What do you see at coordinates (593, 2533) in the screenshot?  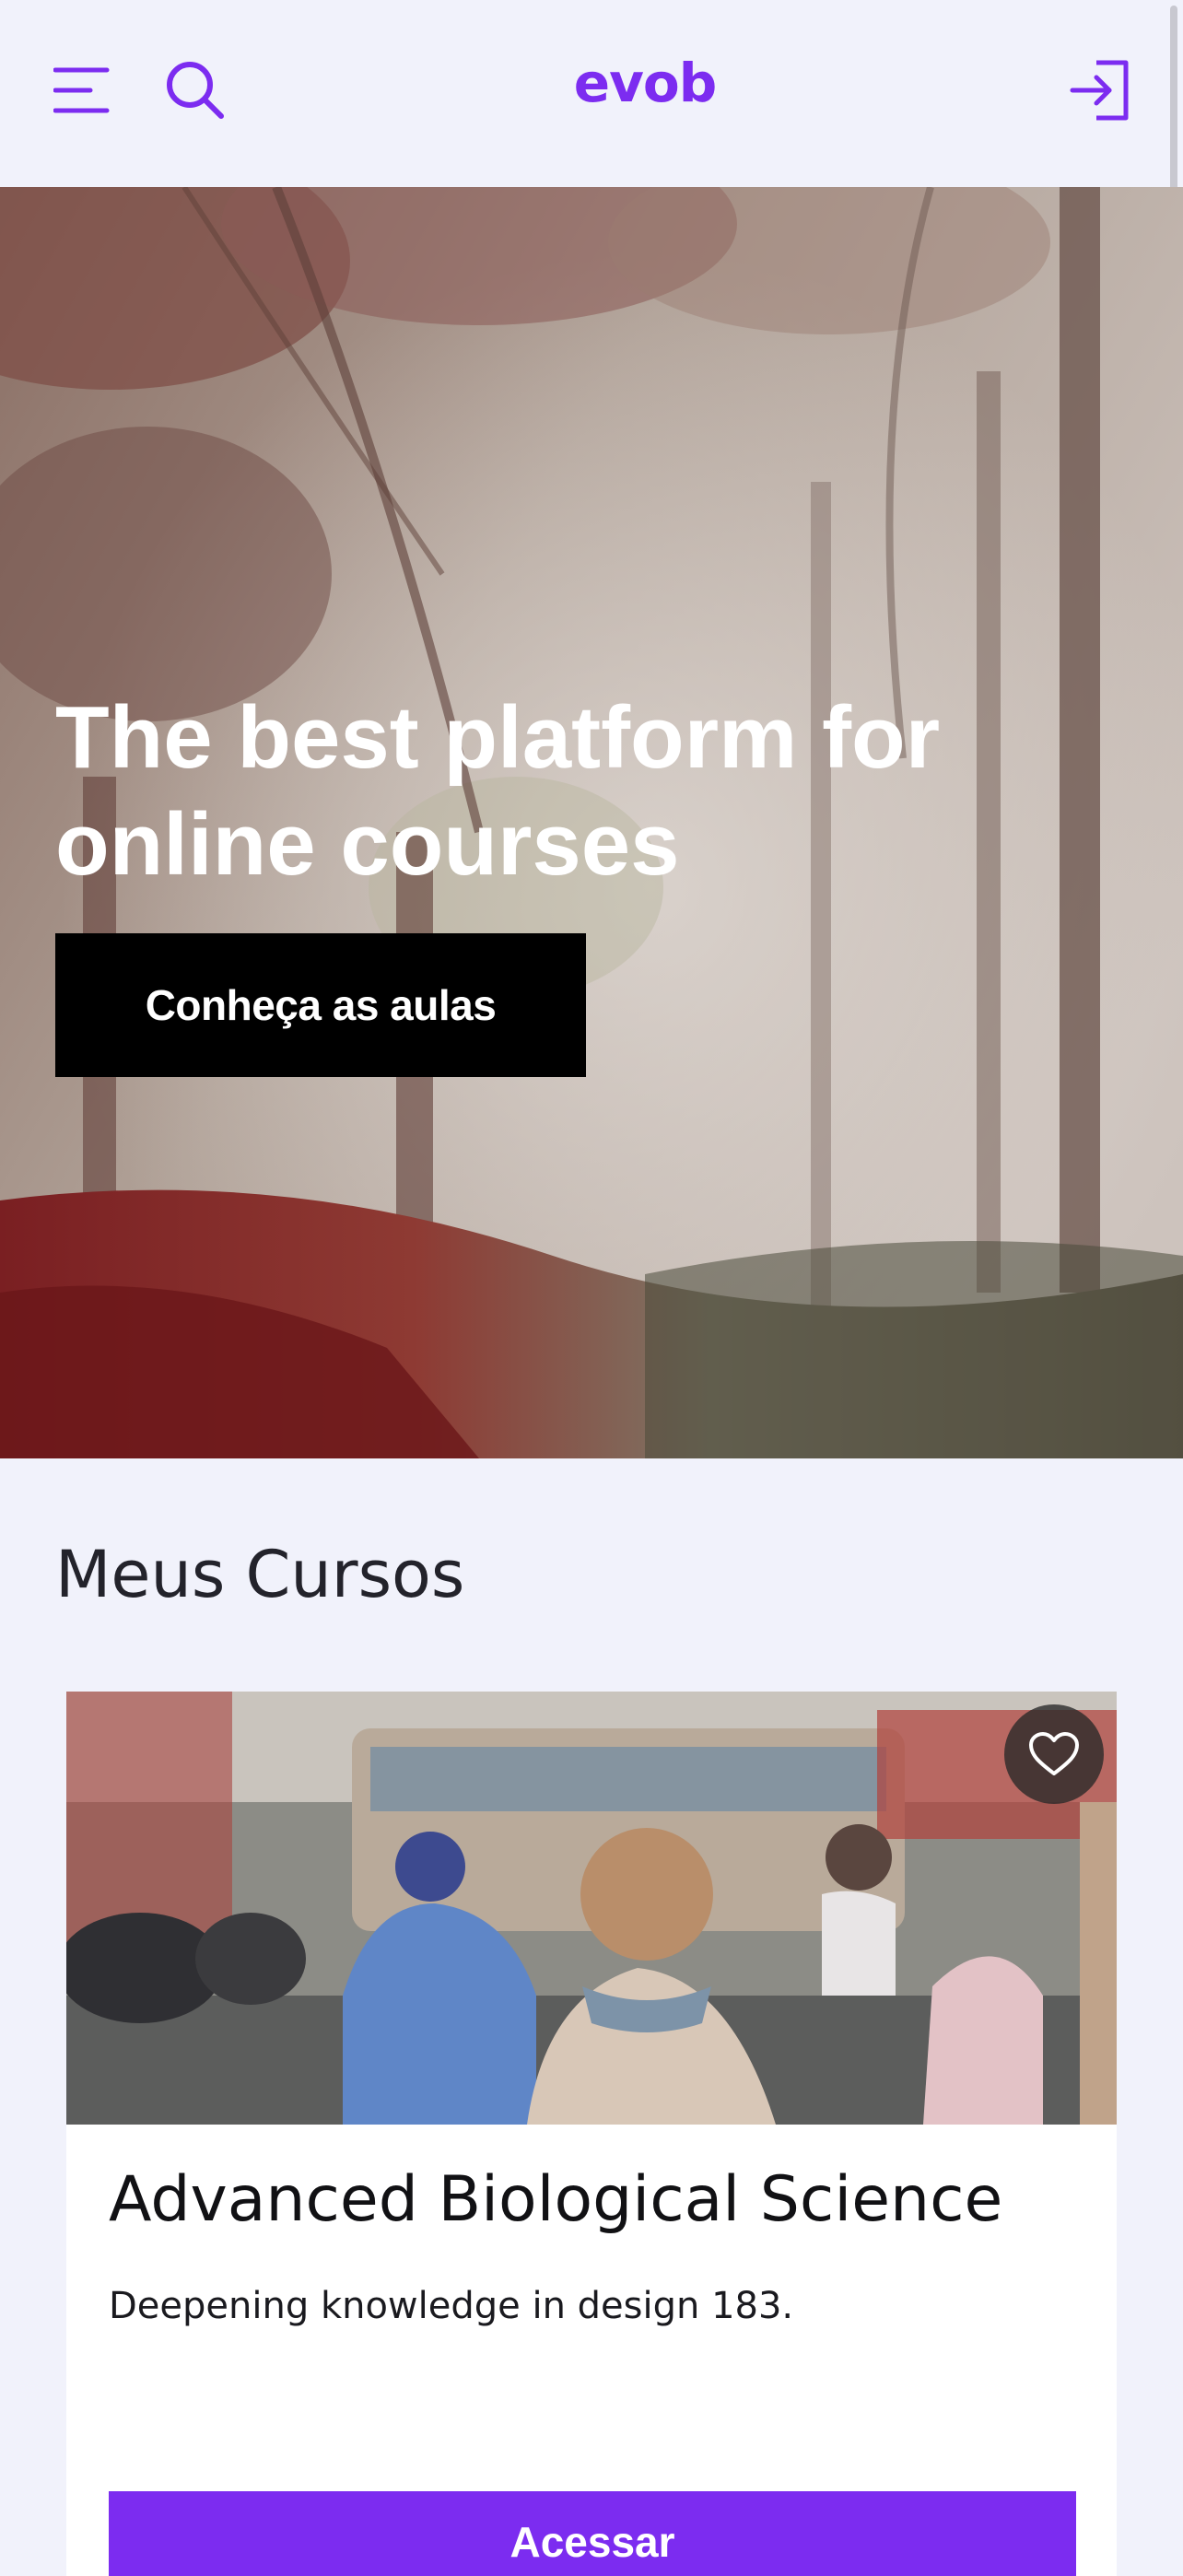 I see `access-course-button: Acessar` at bounding box center [593, 2533].